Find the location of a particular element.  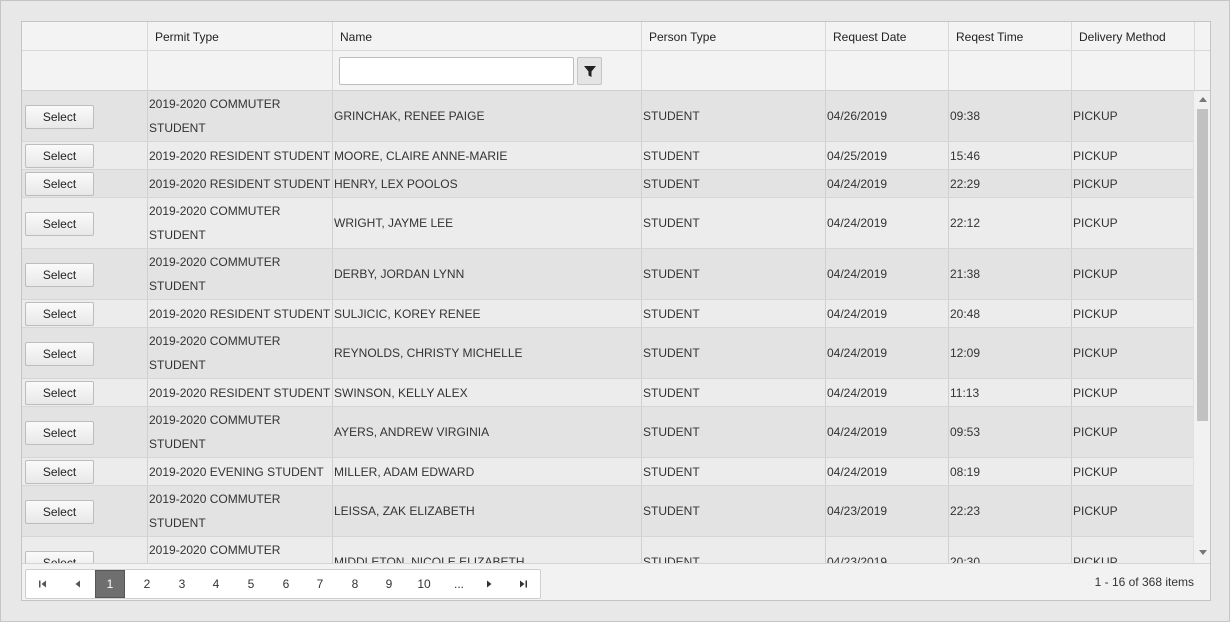

column-header-select is located at coordinates (84, 56).